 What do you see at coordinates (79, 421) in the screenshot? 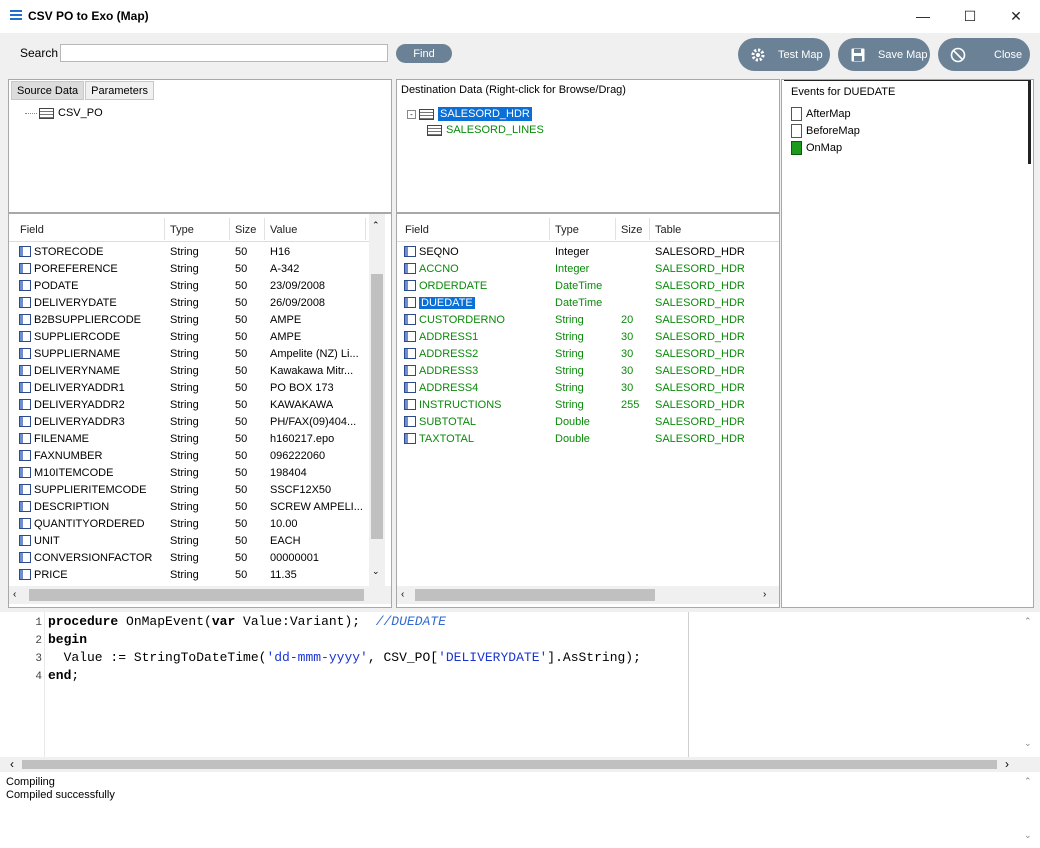
I see `field-name: DELIVERYADDR3` at bounding box center [79, 421].